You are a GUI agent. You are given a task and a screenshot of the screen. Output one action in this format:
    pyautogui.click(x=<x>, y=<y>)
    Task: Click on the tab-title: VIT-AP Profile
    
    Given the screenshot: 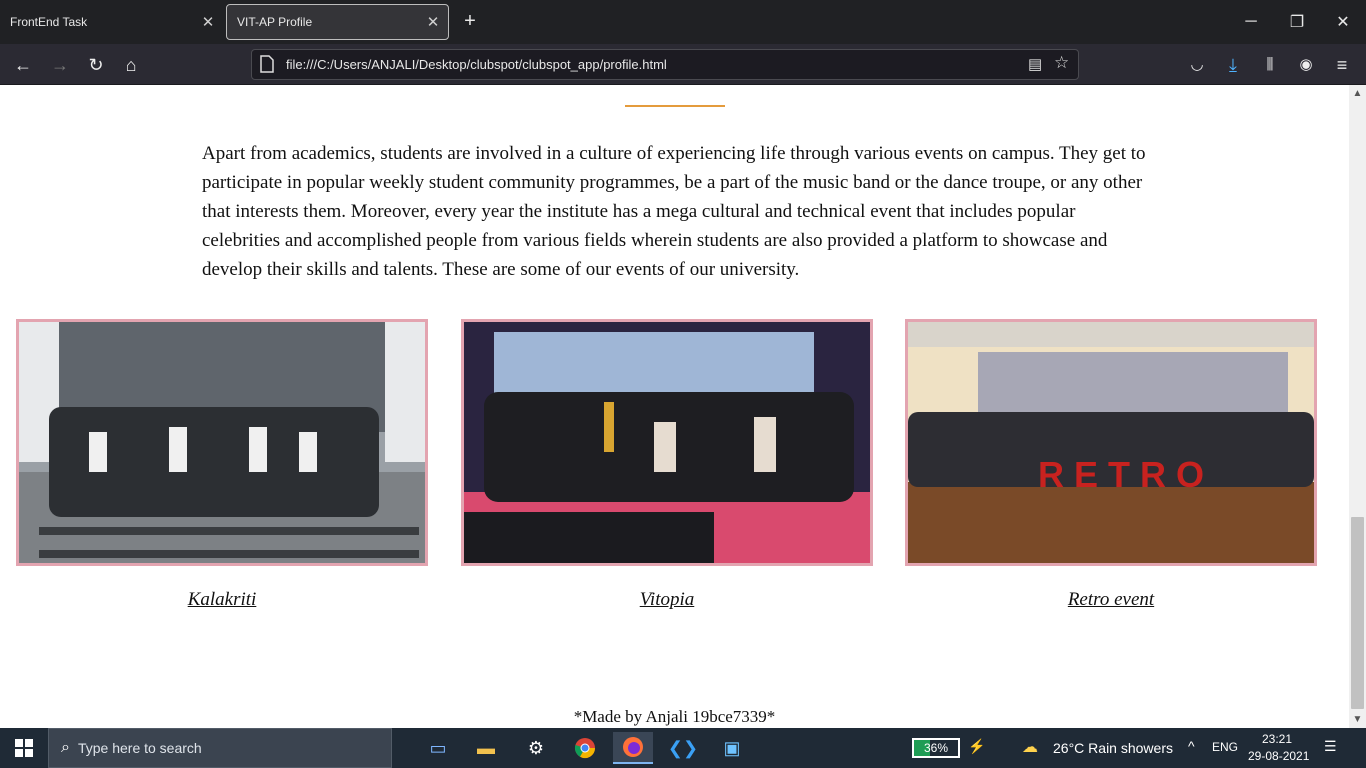 What is the action you would take?
    pyautogui.click(x=275, y=22)
    